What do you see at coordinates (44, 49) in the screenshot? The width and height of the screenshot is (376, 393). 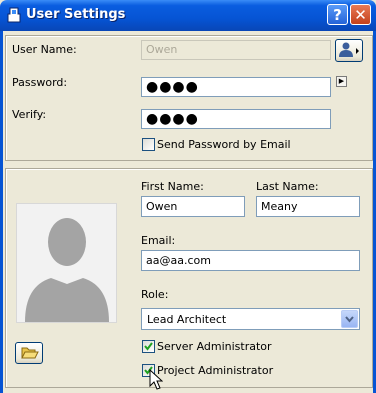 I see `username-label: User Name:` at bounding box center [44, 49].